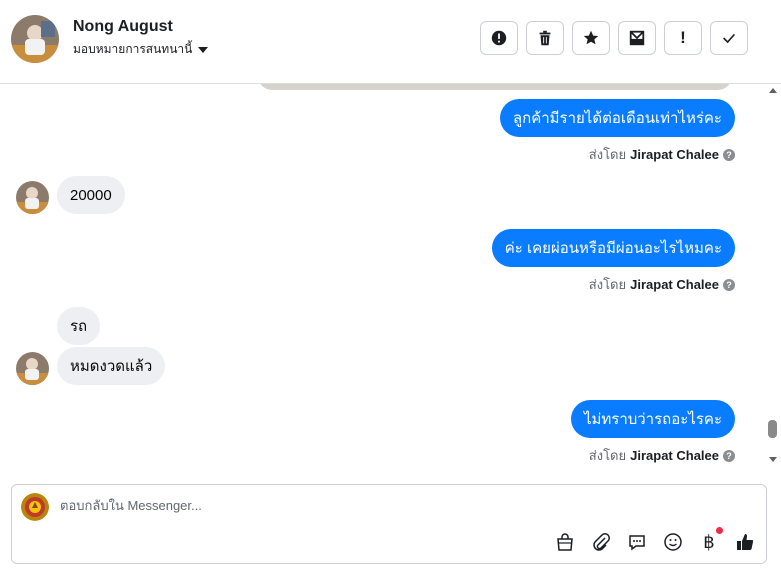  I want to click on contact-name: Nong August, so click(123, 27).